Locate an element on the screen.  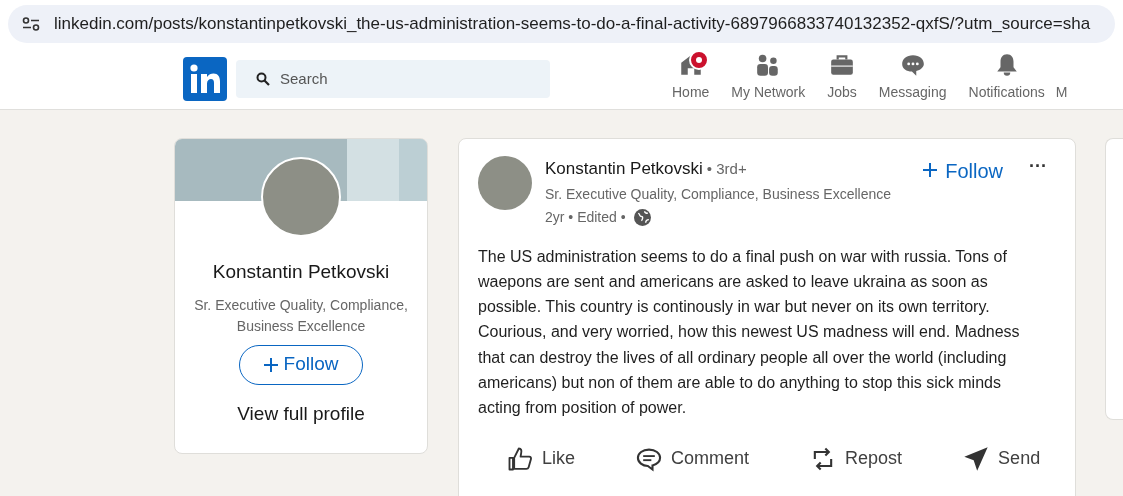
view-profile-link: View full profile is located at coordinates (301, 413).